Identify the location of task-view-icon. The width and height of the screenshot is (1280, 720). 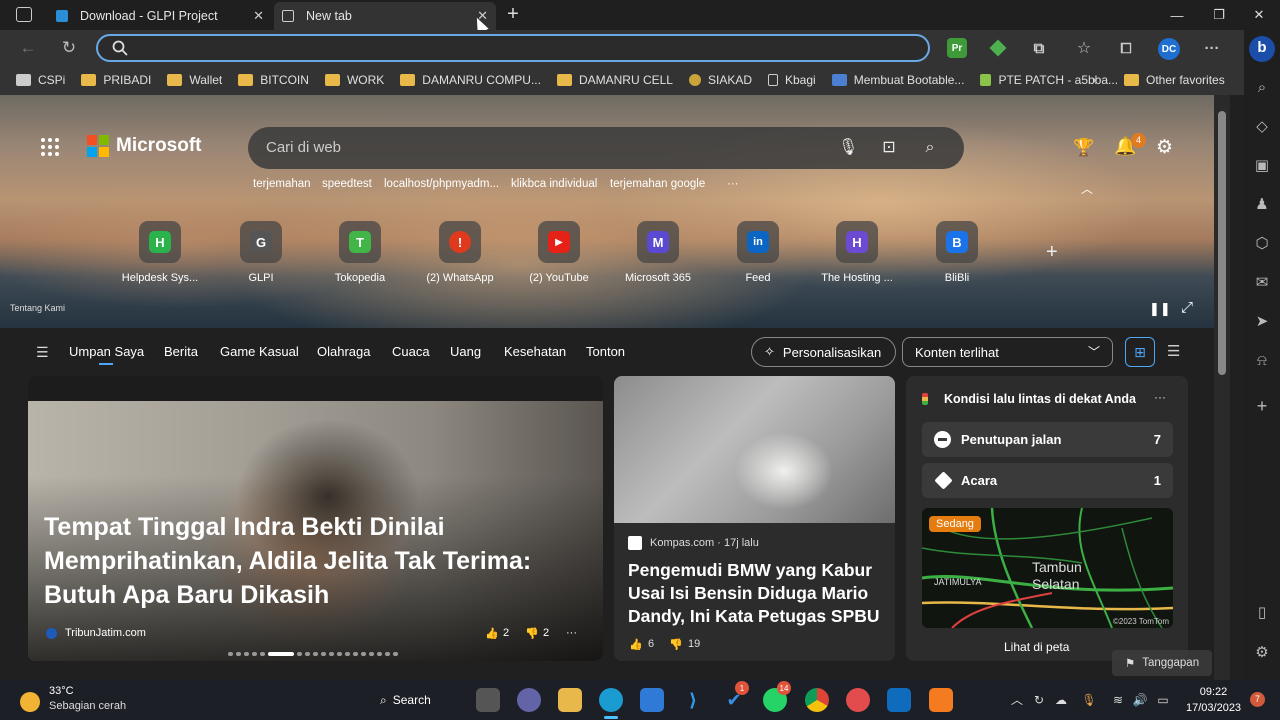
(488, 700).